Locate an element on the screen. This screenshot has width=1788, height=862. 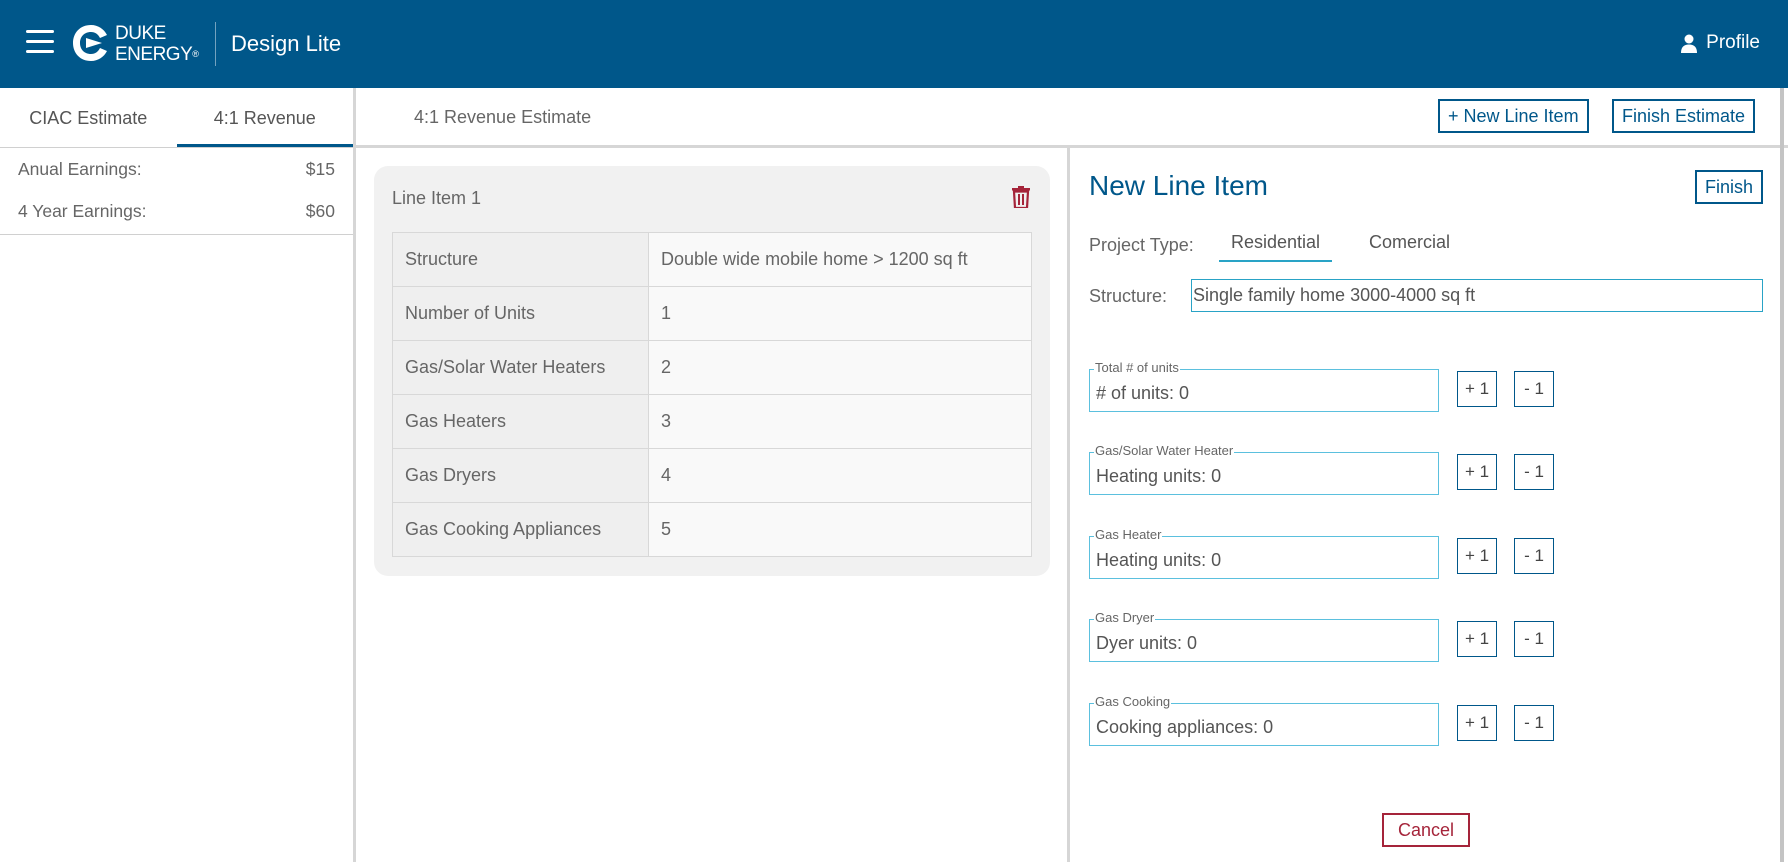
water-heater-decrement-button: - 1 is located at coordinates (1534, 472).